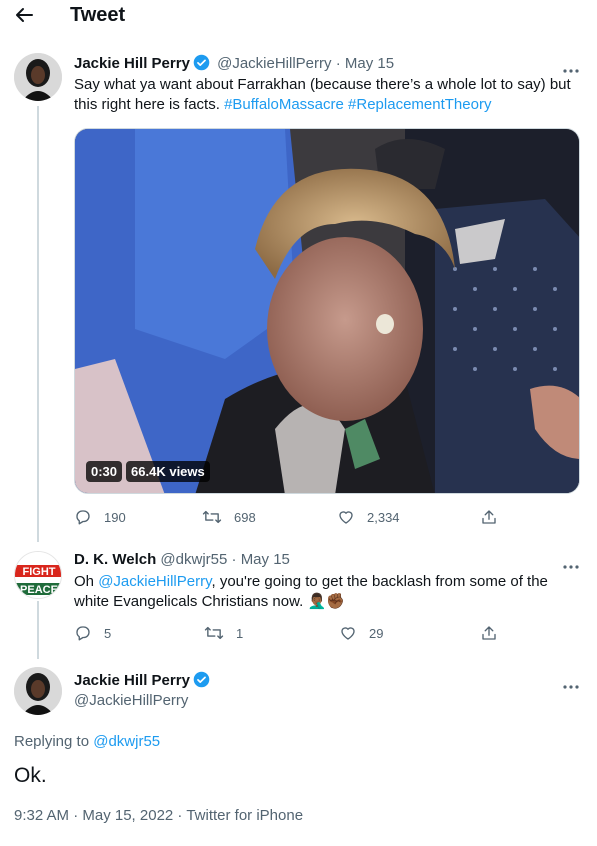 This screenshot has width=597, height=846. What do you see at coordinates (361, 633) in the screenshot?
I see `like-button: 29` at bounding box center [361, 633].